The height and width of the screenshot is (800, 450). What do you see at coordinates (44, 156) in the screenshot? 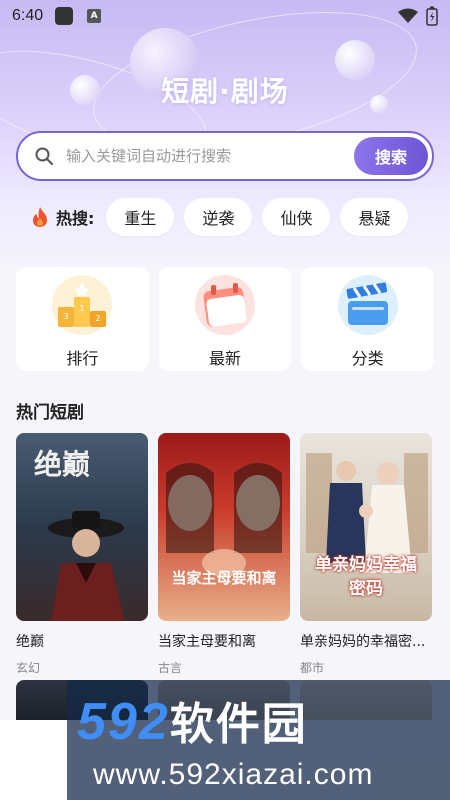
I see `search-icon` at bounding box center [44, 156].